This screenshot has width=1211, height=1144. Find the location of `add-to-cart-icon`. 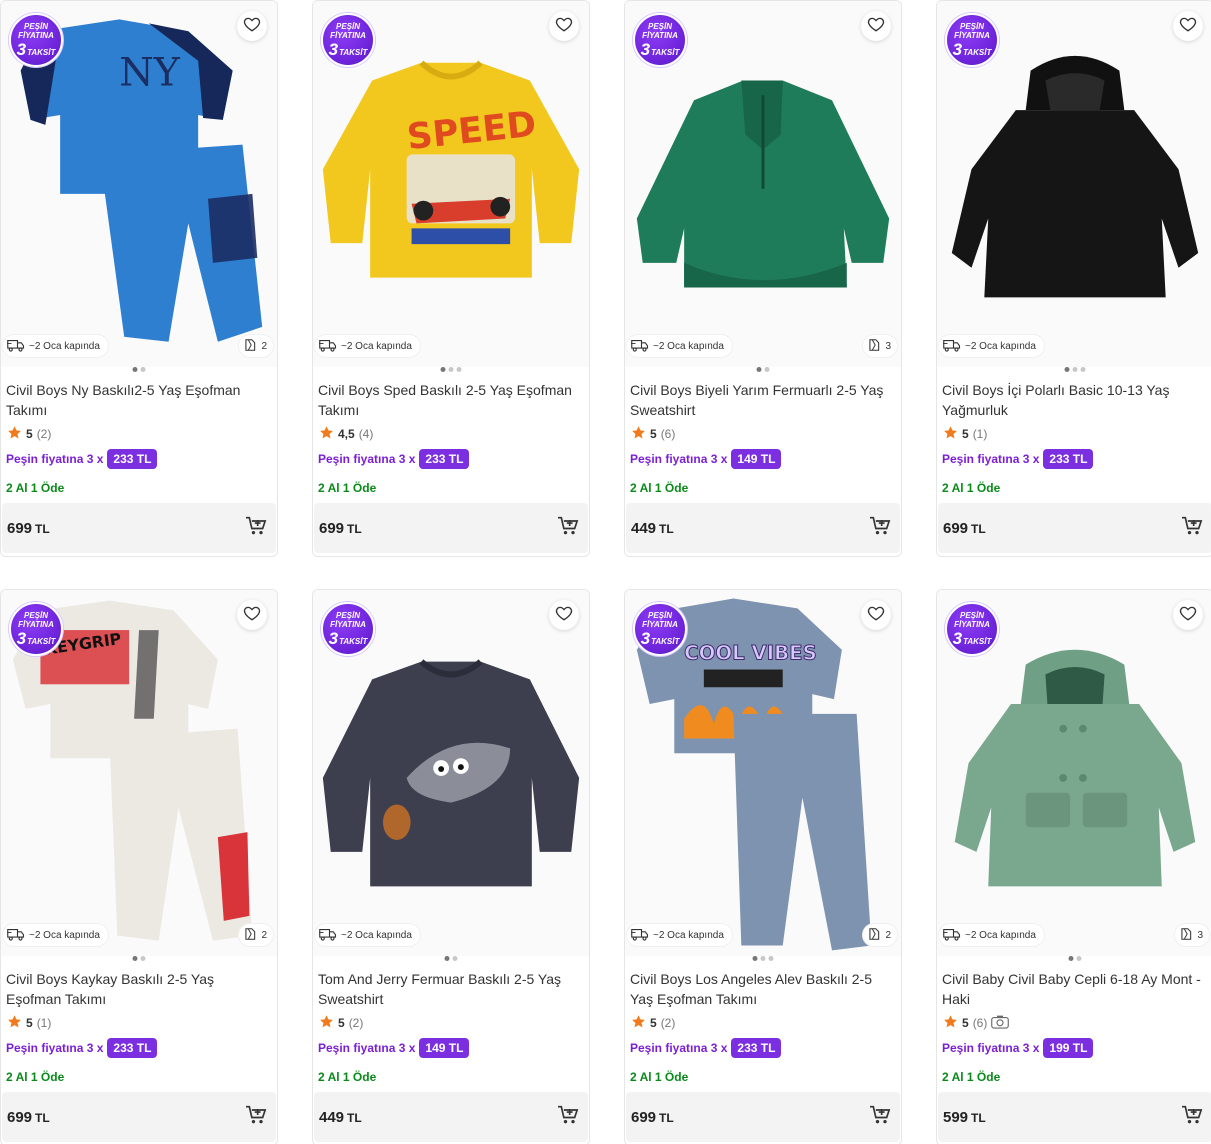

add-to-cart-icon is located at coordinates (568, 528).